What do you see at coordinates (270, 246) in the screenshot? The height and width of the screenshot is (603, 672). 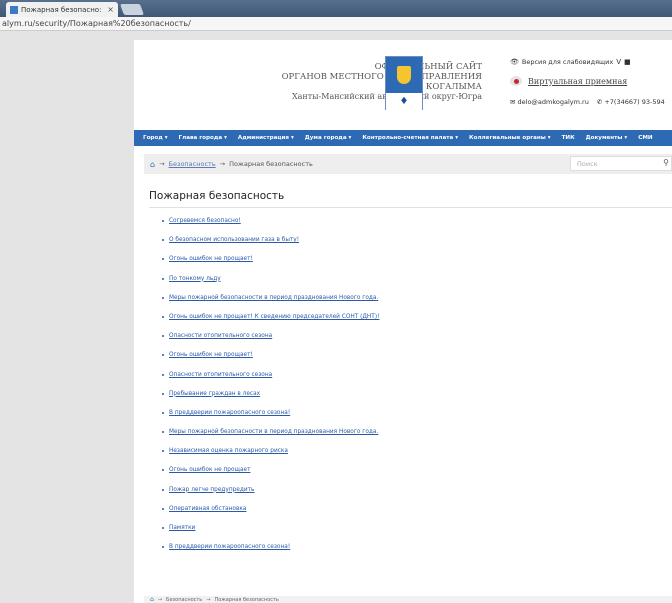 I see `list-item: О безопасном использовании газа в быту!` at bounding box center [270, 246].